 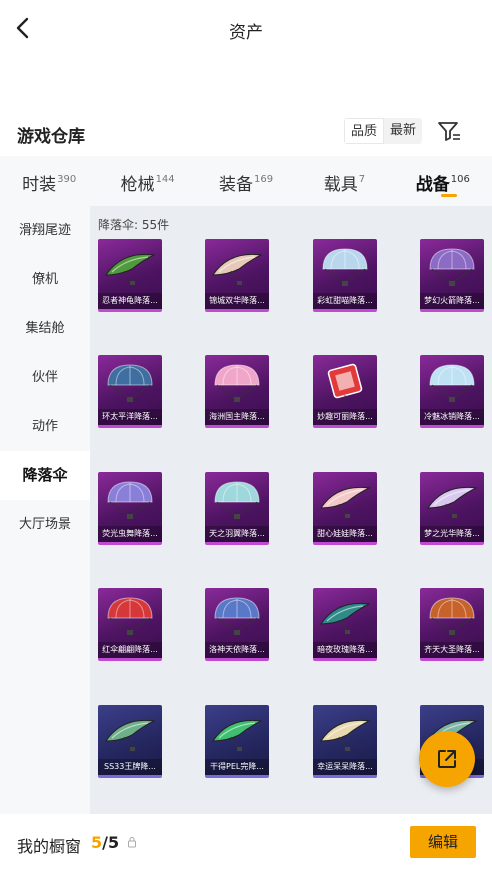 What do you see at coordinates (345, 383) in the screenshot?
I see `box-icon` at bounding box center [345, 383].